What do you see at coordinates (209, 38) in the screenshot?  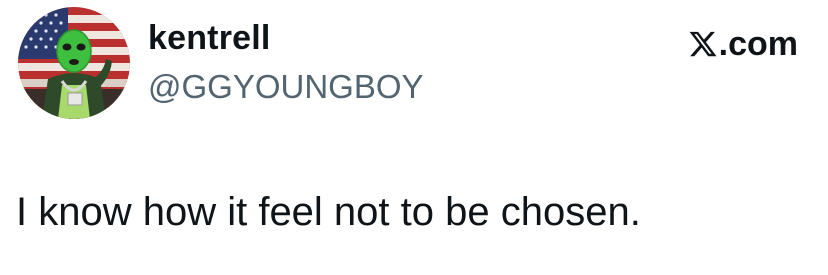 I see `display-name: kentrell` at bounding box center [209, 38].